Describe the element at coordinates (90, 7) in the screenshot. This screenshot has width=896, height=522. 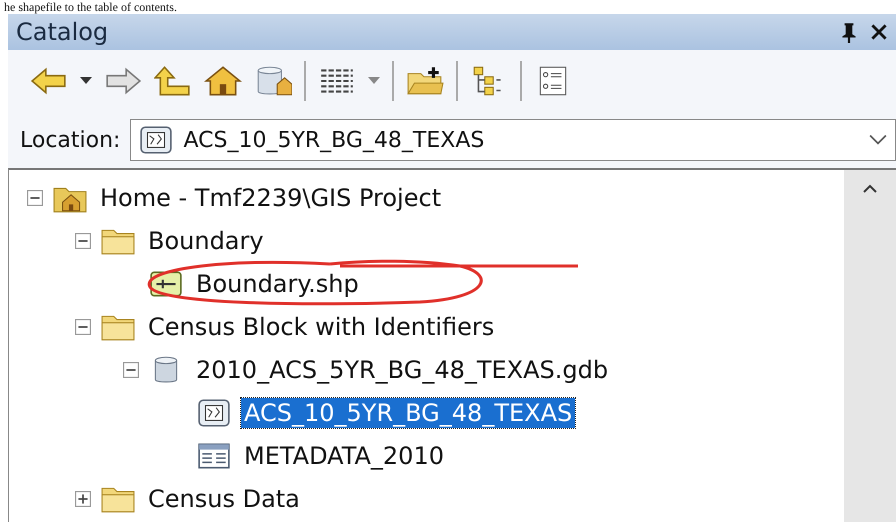
I see `caption-text: he shapefile to the table of contents.` at that location.